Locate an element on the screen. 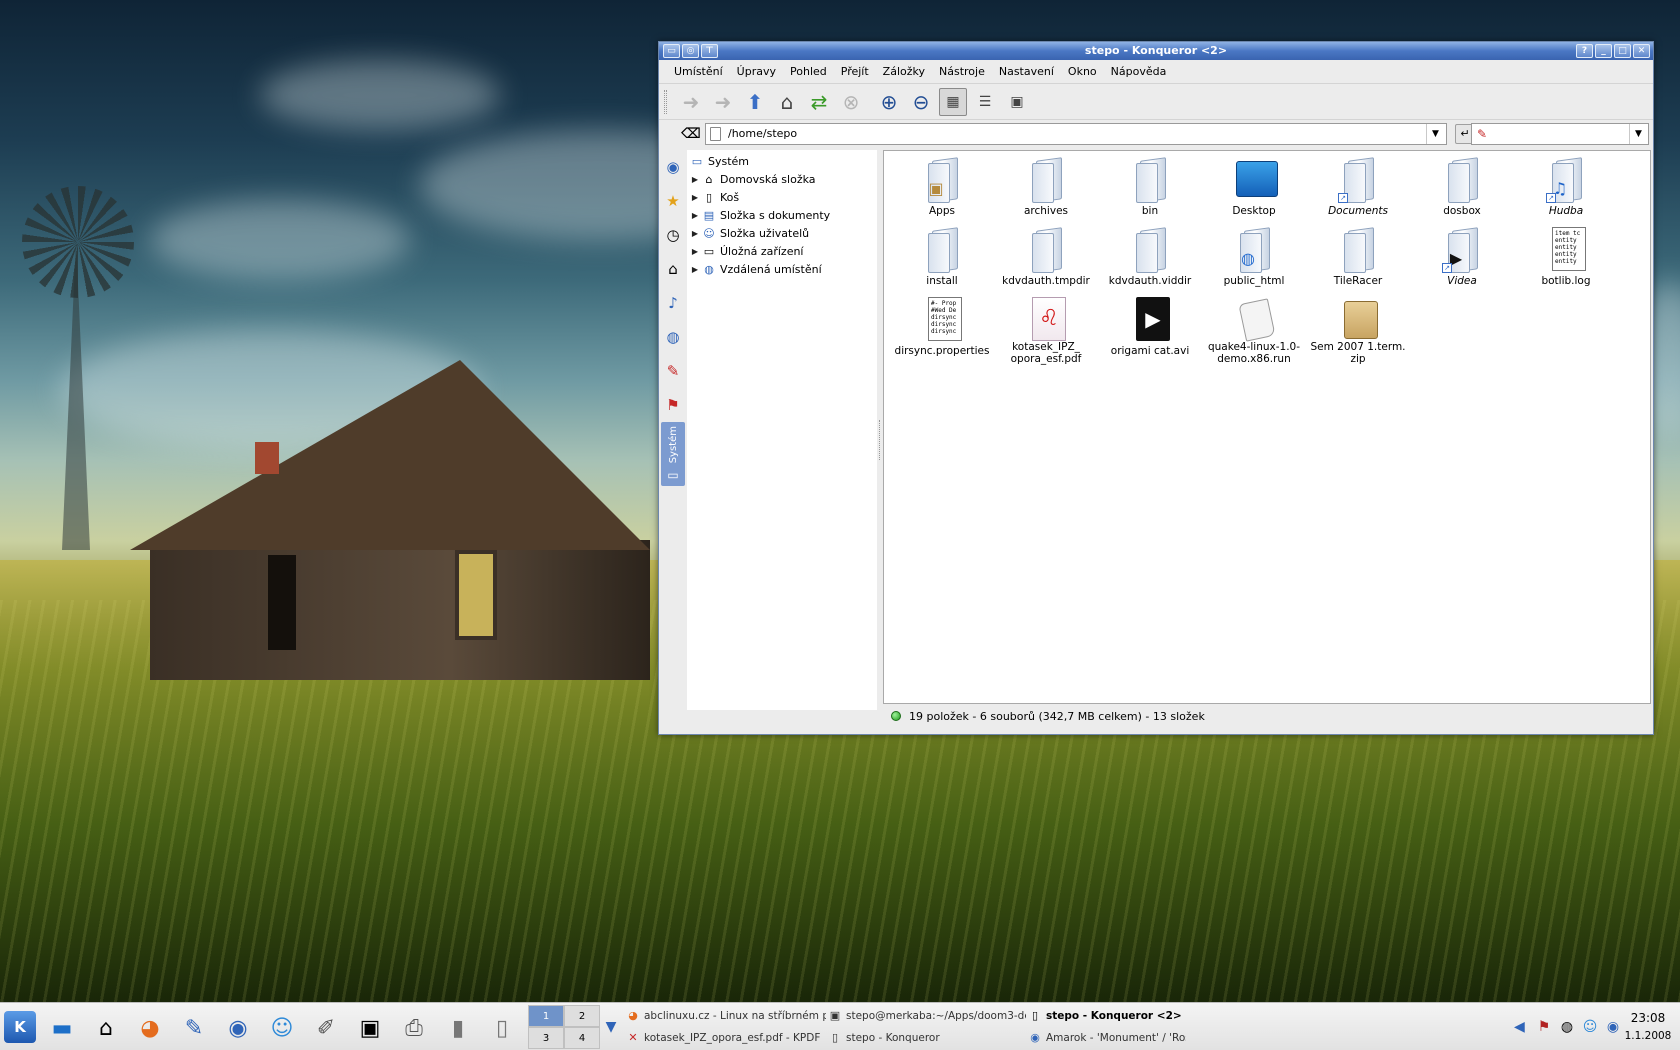 The image size is (1680, 1050). disk-tray: ◍ is located at coordinates (1567, 1027).